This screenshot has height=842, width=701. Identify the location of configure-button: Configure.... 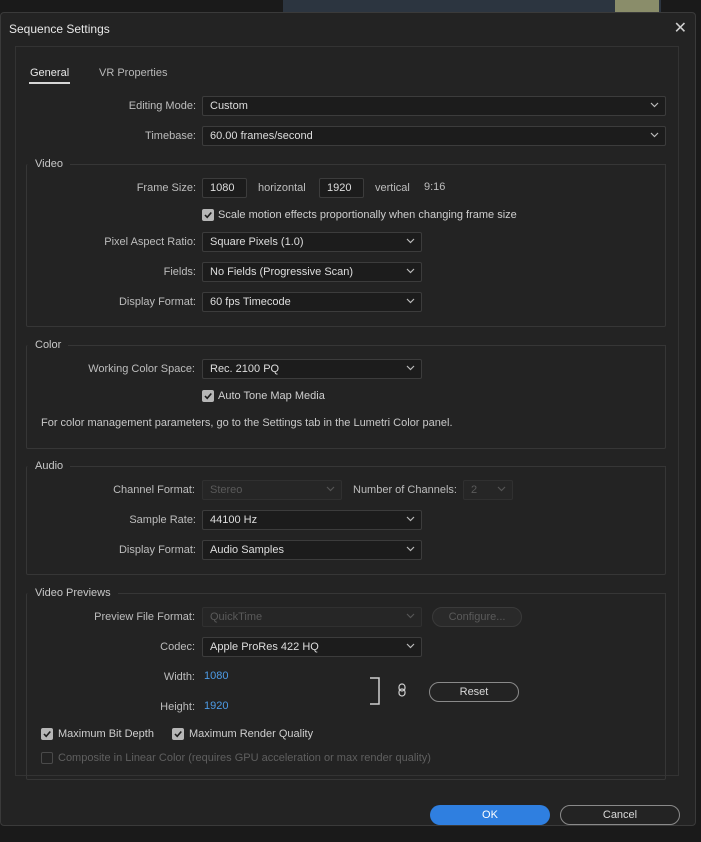
(477, 617).